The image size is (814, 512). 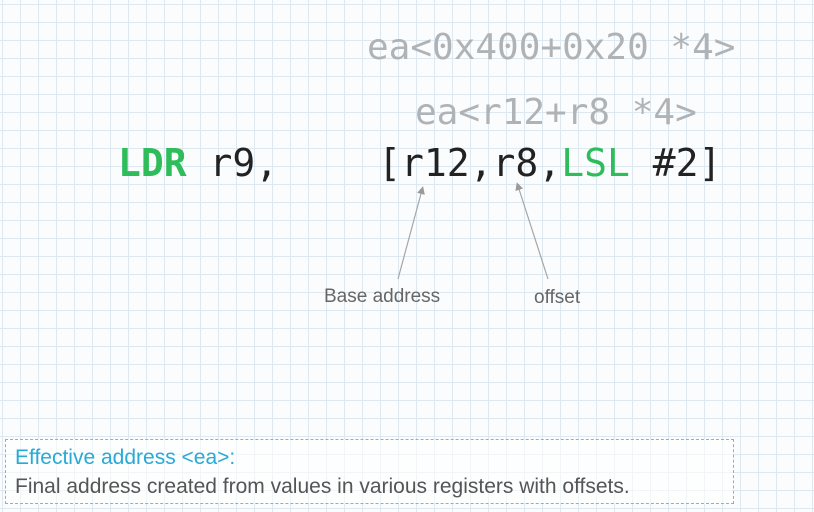 I want to click on shift-operator: LSL, so click(x=595, y=163).